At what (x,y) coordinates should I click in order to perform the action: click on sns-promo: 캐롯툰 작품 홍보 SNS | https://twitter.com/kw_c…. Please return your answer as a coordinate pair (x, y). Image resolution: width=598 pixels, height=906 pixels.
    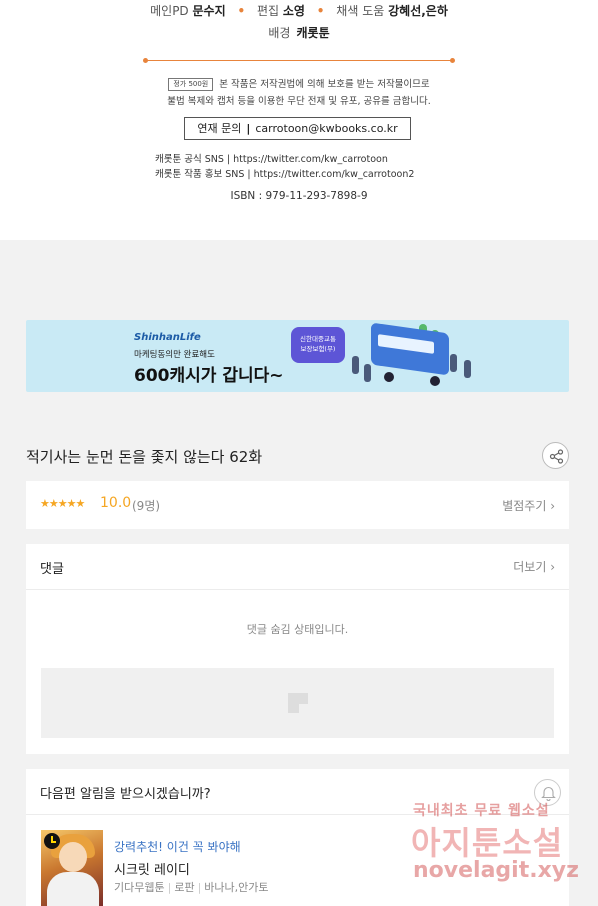
    Looking at the image, I should click on (285, 174).